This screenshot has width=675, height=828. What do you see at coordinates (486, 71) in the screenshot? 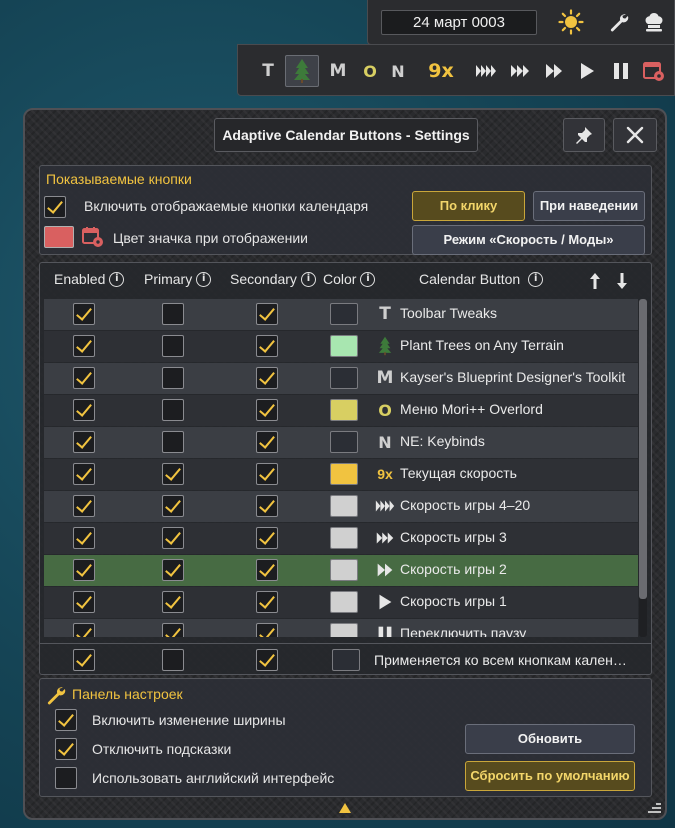
I see `speed-4-icon` at bounding box center [486, 71].